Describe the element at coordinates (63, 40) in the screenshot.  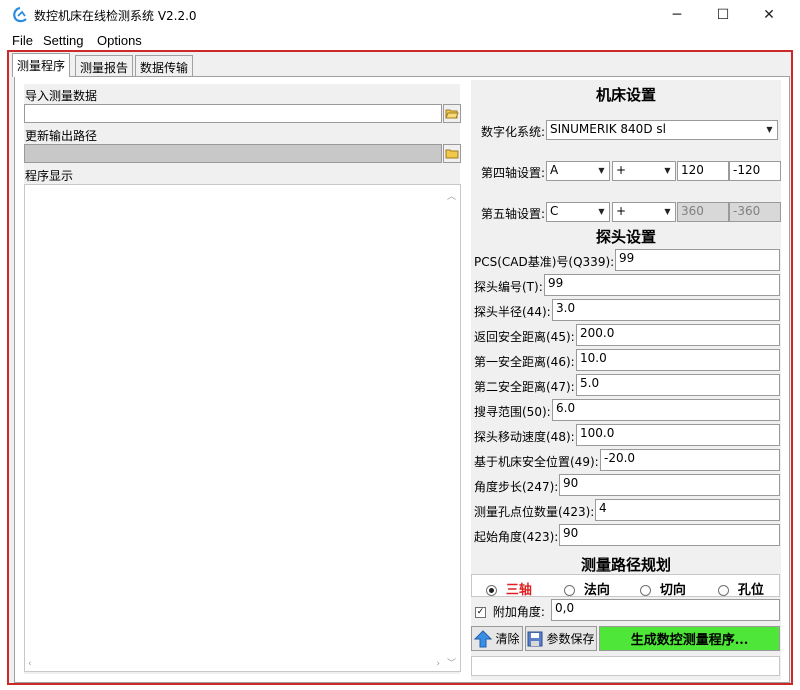
I see `menu-setting: Setting` at that location.